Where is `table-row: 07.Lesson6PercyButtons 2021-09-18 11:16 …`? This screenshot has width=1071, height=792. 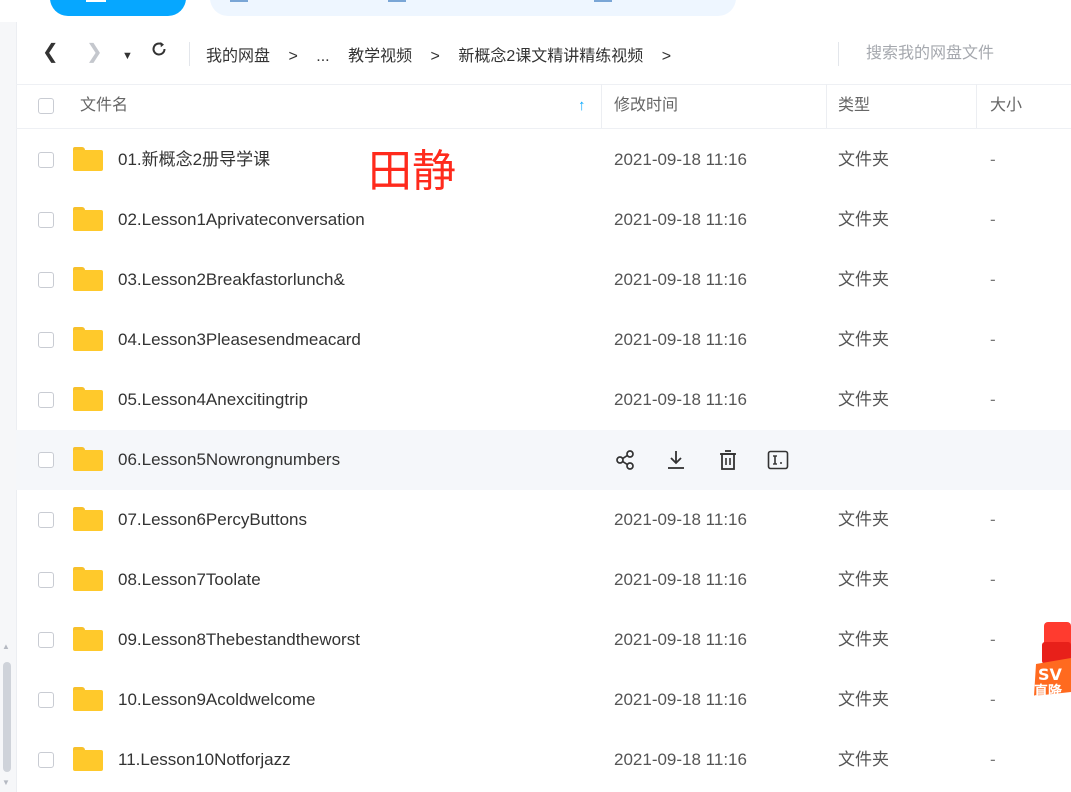
table-row: 07.Lesson6PercyButtons 2021-09-18 11:16 … is located at coordinates (543, 520).